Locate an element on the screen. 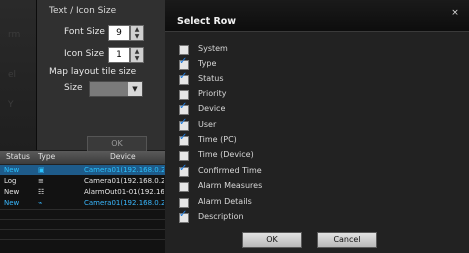  table-cell-device: AlarmOut01-01(192.168. is located at coordinates (124, 192).